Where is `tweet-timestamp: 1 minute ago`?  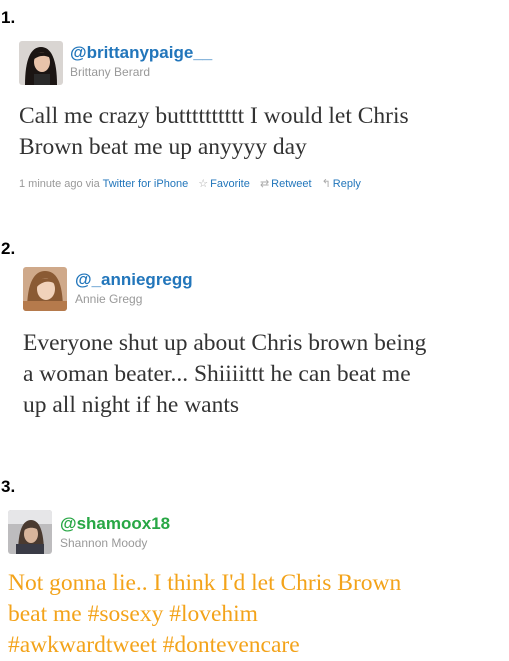
tweet-timestamp: 1 minute ago is located at coordinates (51, 184).